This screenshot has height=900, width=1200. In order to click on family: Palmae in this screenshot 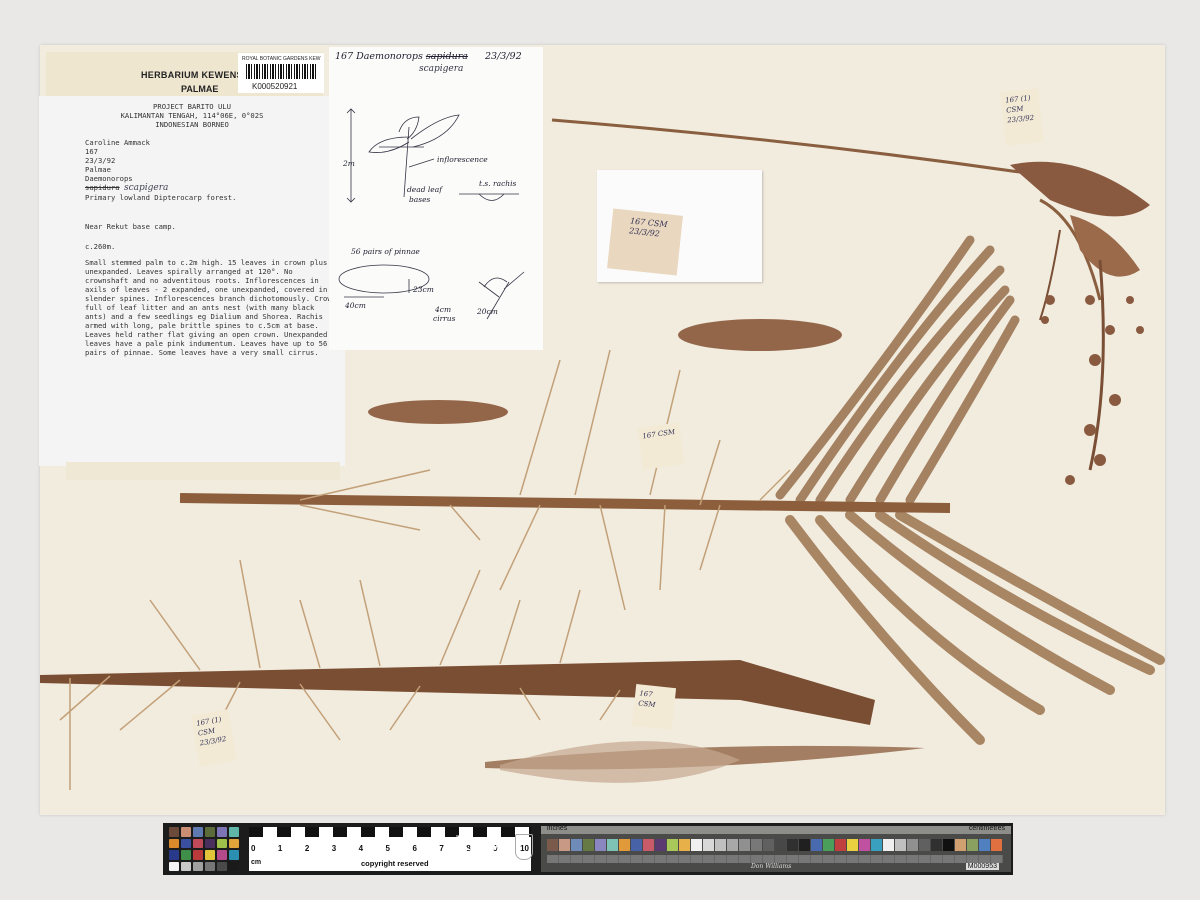, I will do `click(98, 169)`.